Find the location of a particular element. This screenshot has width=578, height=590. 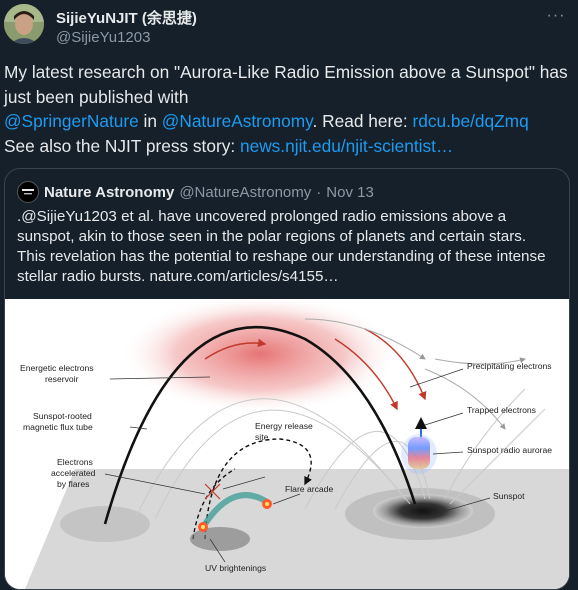

label-energetic-electrons: Energetic electrons is located at coordinates (57, 368).